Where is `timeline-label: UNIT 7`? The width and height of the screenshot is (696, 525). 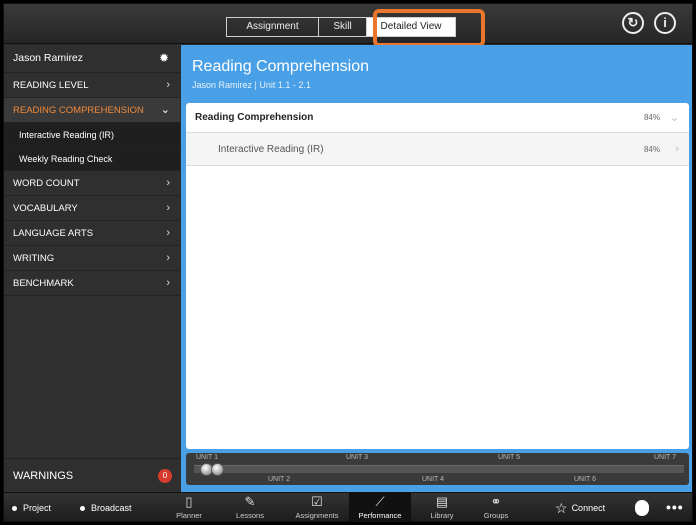 timeline-label: UNIT 7 is located at coordinates (665, 457).